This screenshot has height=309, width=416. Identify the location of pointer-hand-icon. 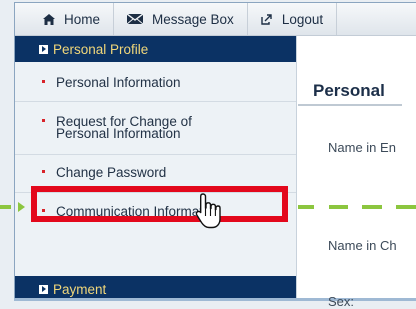
(208, 211).